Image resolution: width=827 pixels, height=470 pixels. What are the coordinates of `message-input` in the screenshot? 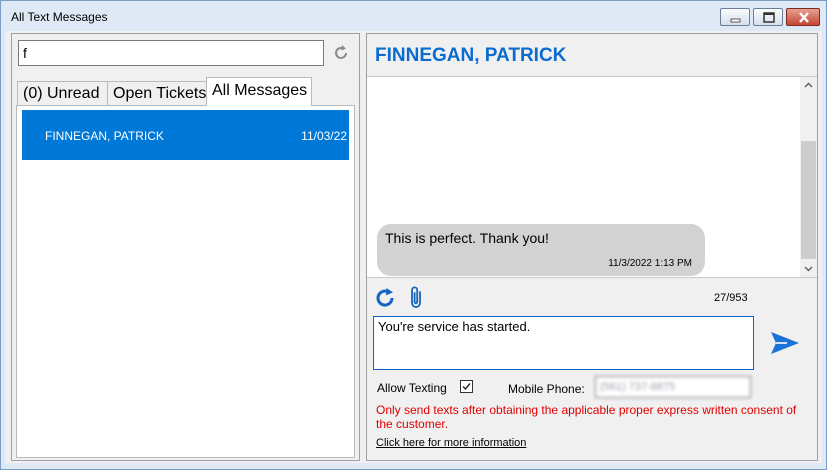 It's located at (563, 343).